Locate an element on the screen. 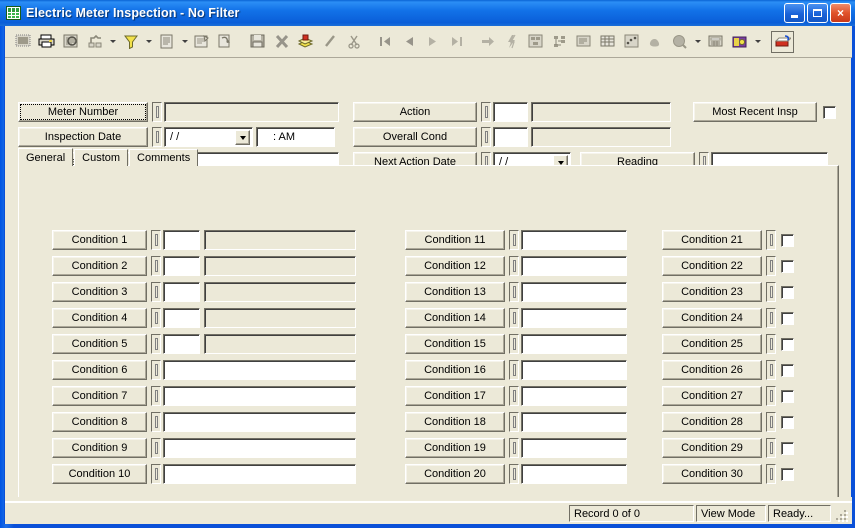 This screenshot has width=855, height=528. condition-3-label-button: Condition 3 is located at coordinates (99, 292).